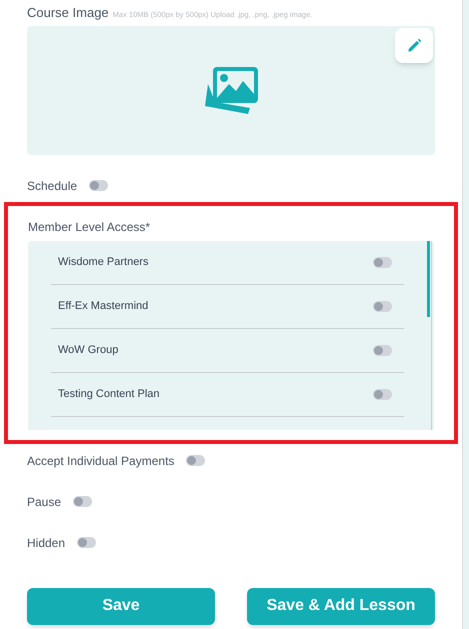 This screenshot has width=469, height=629. I want to click on member-level-name: Wisdome Partners, so click(103, 262).